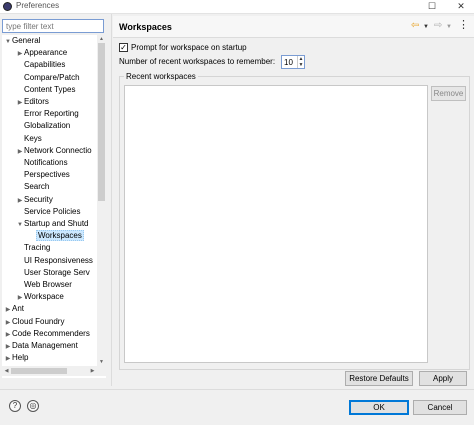 This screenshot has width=474, height=425. I want to click on tree-item: Error Reporting, so click(47, 114).